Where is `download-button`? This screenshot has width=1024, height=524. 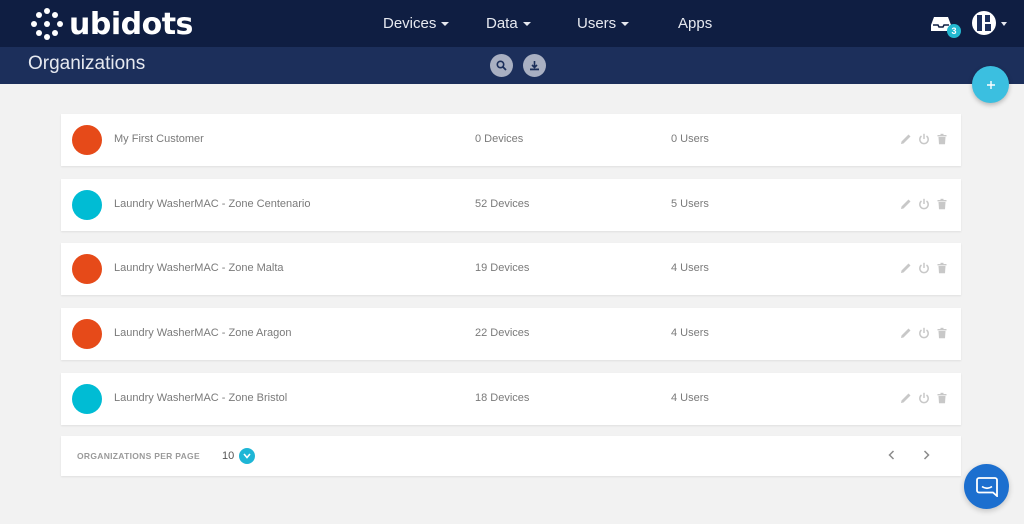 download-button is located at coordinates (534, 65).